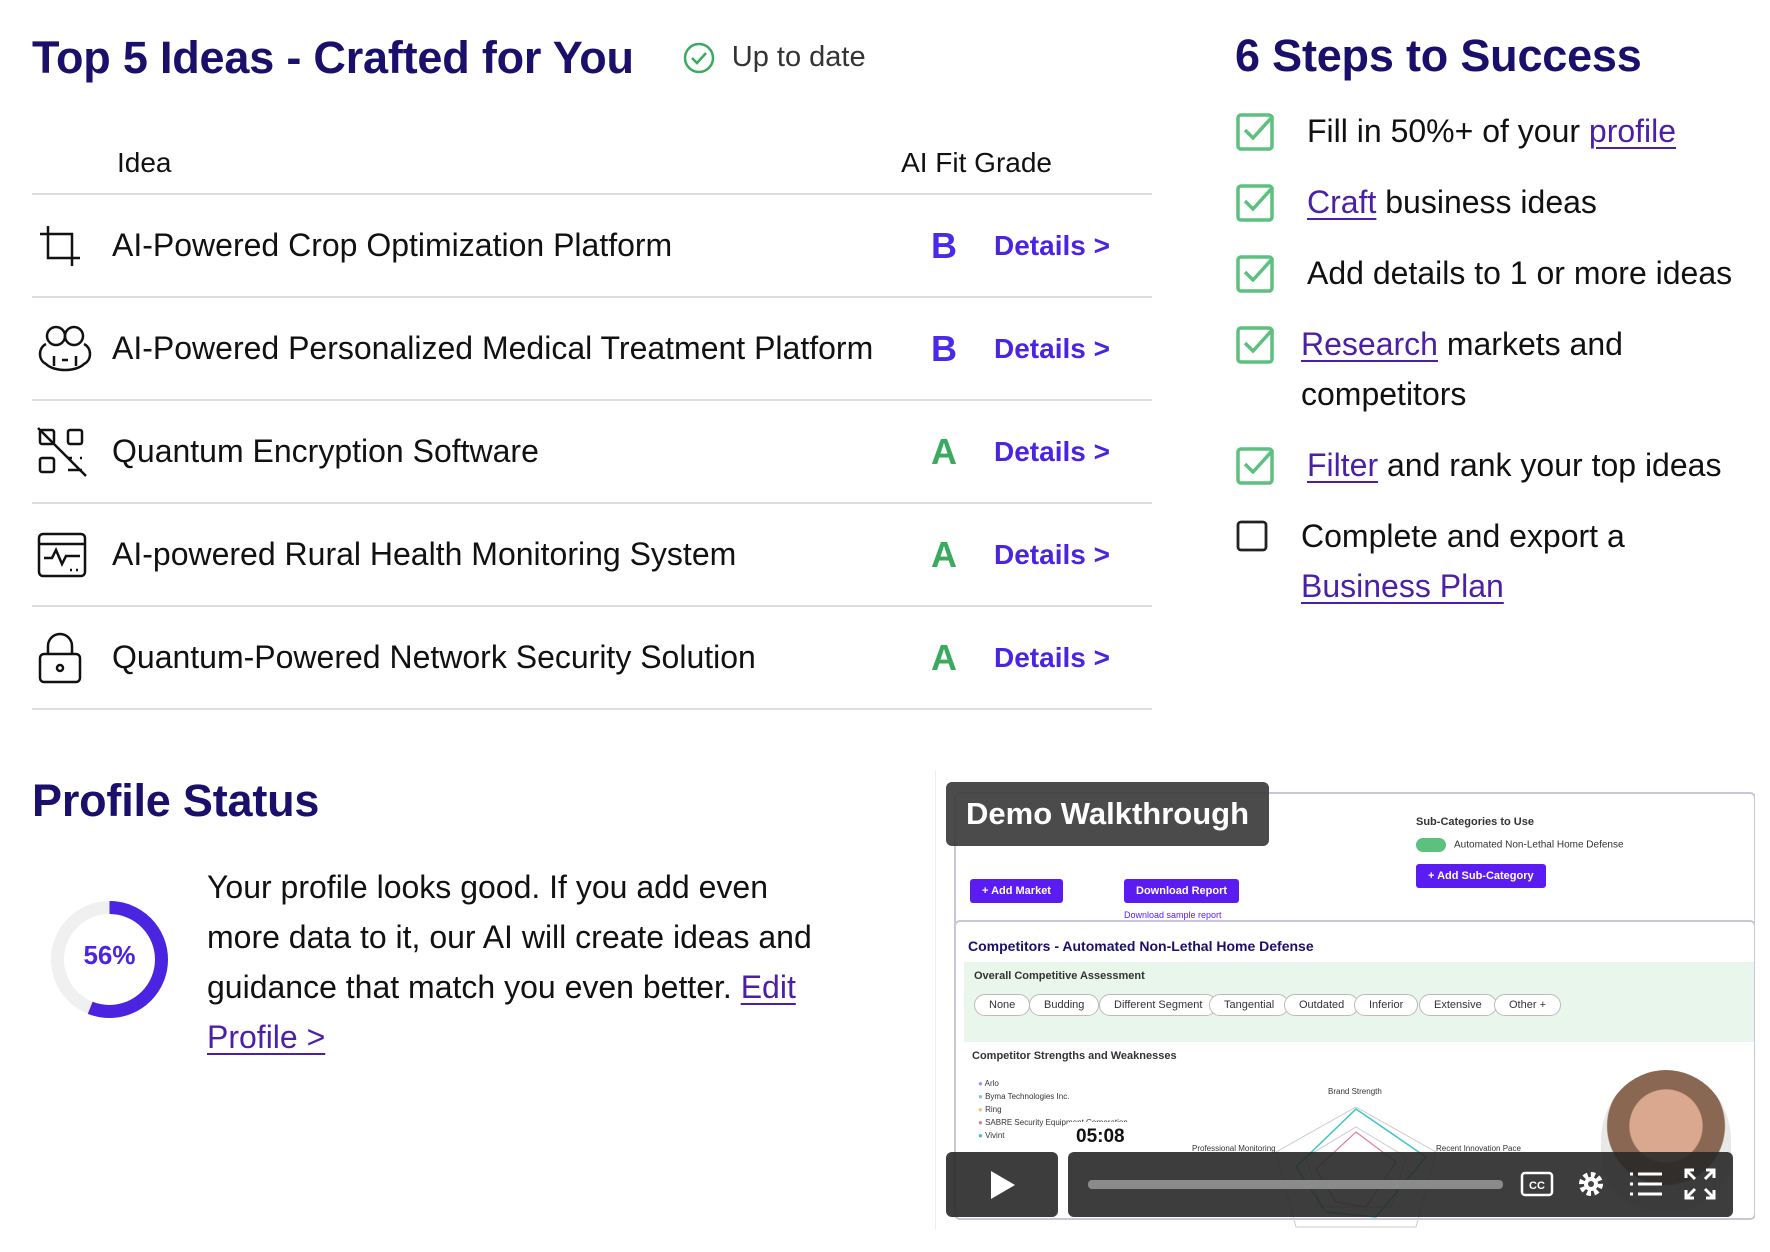 The image size is (1770, 1252). What do you see at coordinates (60, 245) in the screenshot?
I see `crop-icon` at bounding box center [60, 245].